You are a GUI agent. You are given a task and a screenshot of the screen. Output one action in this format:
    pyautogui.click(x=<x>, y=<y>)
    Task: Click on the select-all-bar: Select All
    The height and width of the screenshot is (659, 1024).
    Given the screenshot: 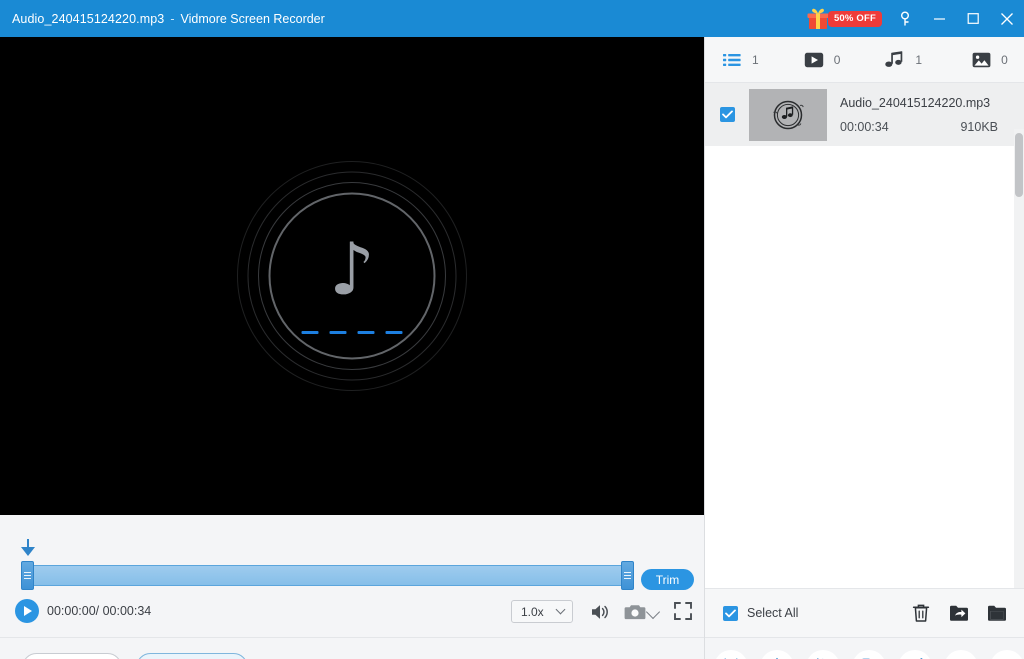 What is the action you would take?
    pyautogui.click(x=864, y=612)
    